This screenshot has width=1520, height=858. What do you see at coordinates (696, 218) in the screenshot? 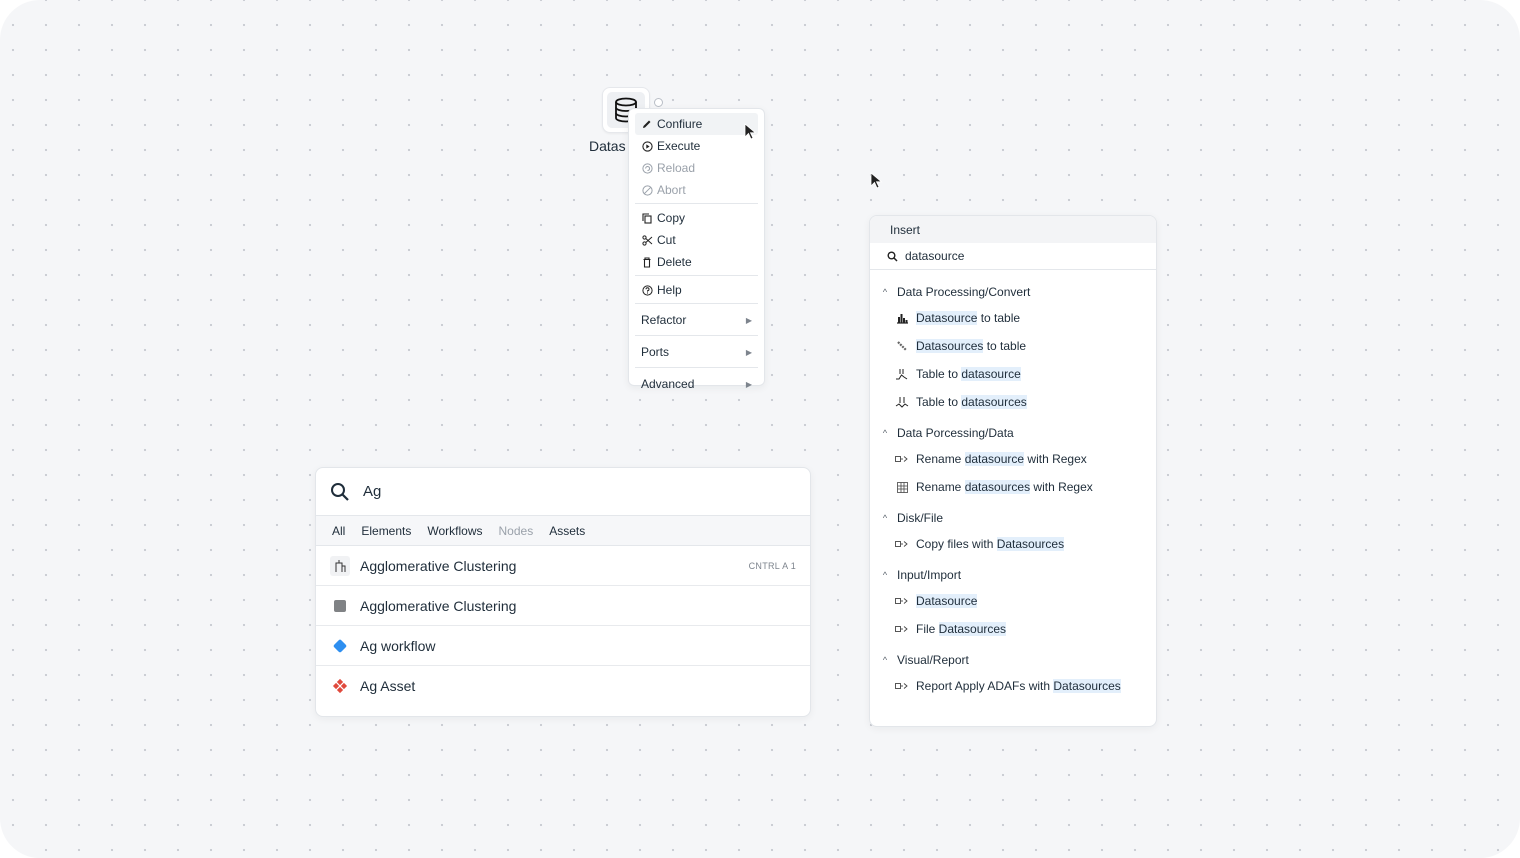
I see `menu-item-copy: Copy` at bounding box center [696, 218].